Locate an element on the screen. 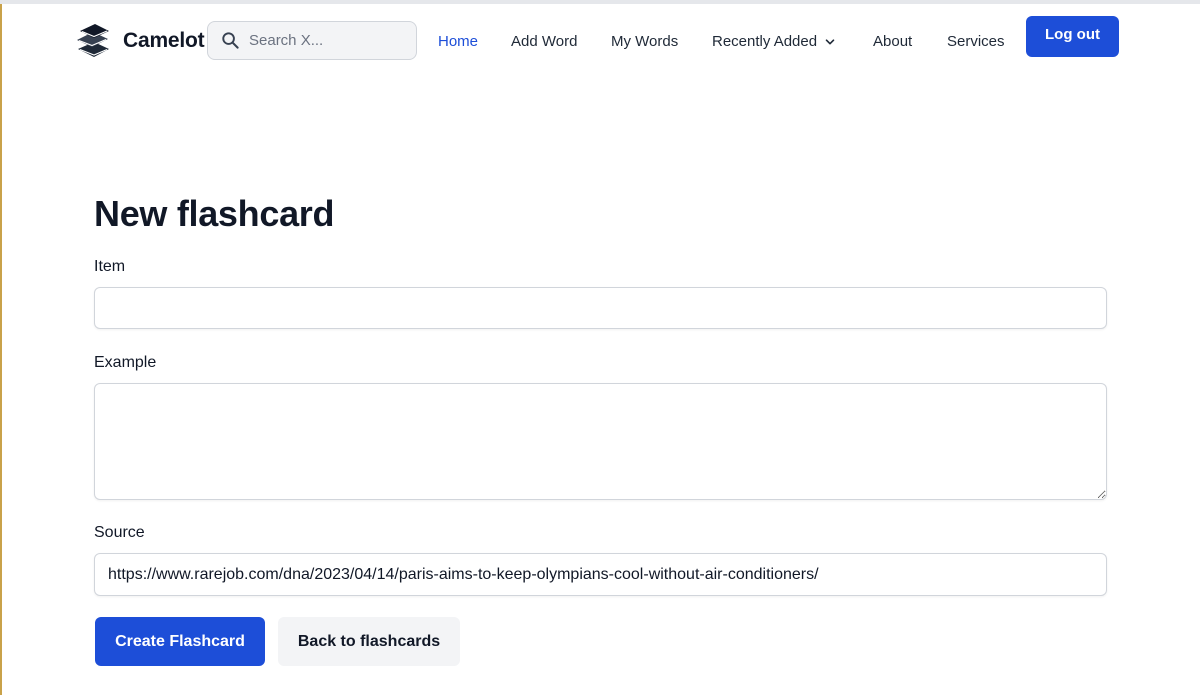 The image size is (1200, 695). logout-button: Log out is located at coordinates (1072, 36).